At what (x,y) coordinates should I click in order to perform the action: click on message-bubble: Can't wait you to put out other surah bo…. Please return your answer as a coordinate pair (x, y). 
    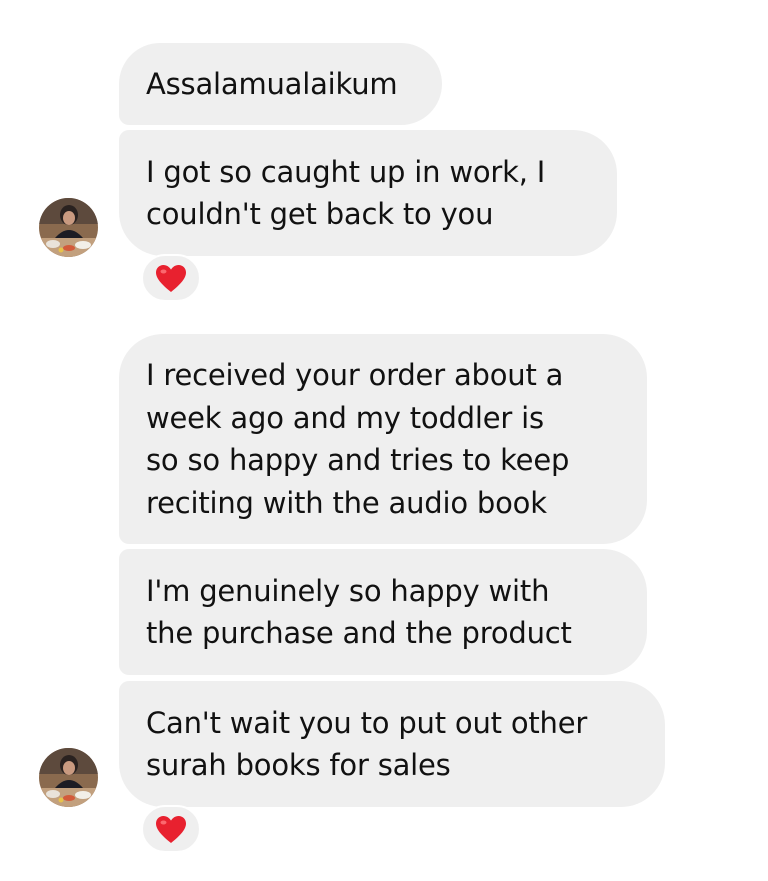
    Looking at the image, I should click on (392, 744).